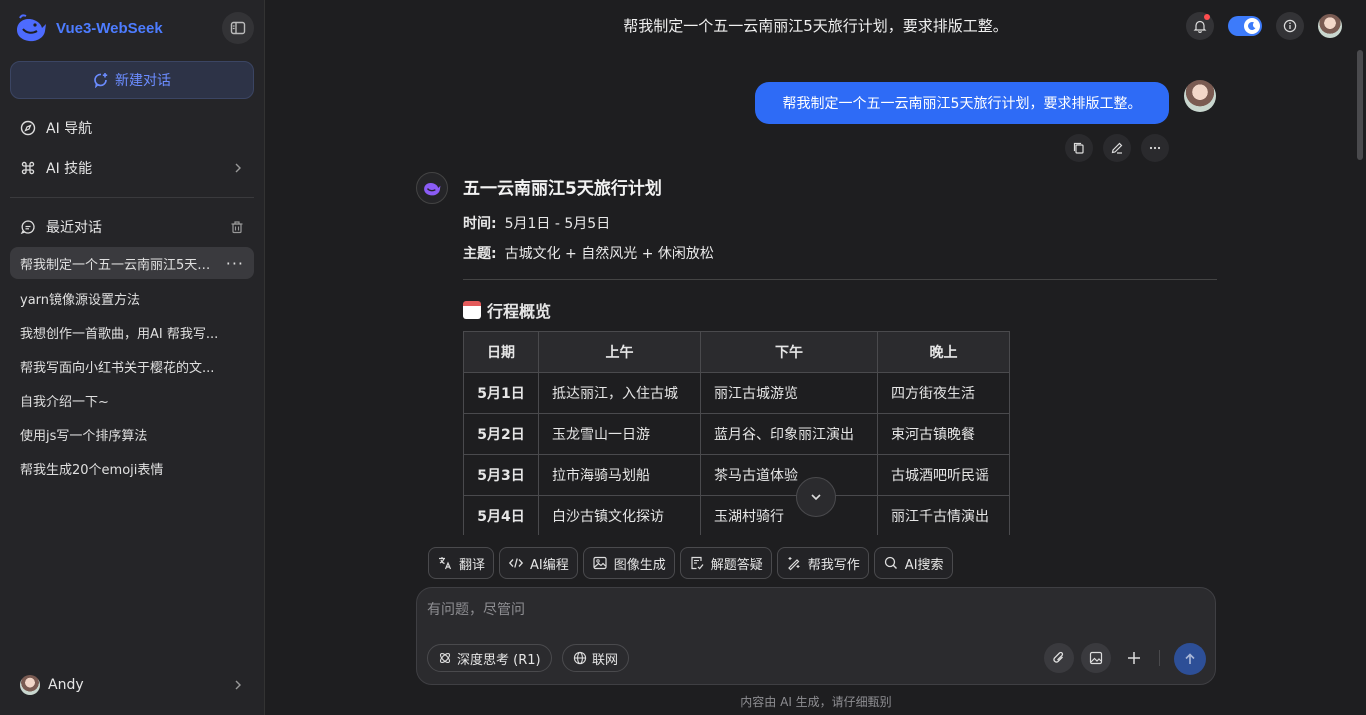 Image resolution: width=1366 pixels, height=715 pixels. Describe the element at coordinates (501, 434) in the screenshot. I see `table-cell: 5月2日` at that location.